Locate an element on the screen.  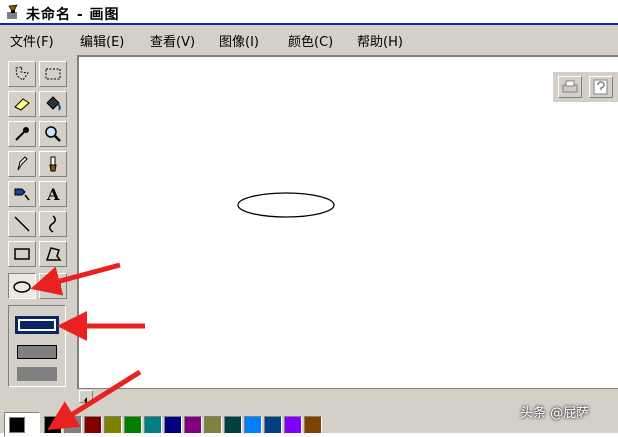
current-colors is located at coordinates (22, 424).